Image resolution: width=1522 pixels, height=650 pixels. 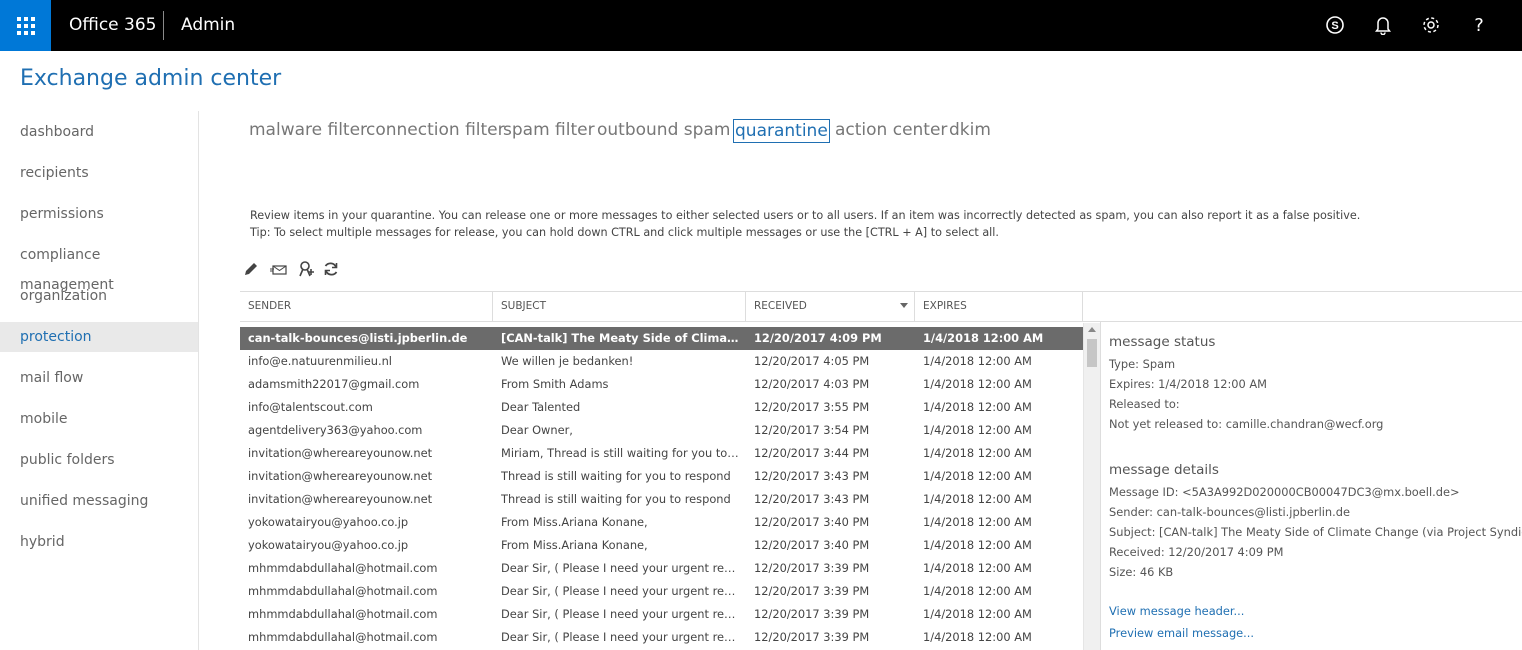 I want to click on cell-sender: adamsmith22017@gmail.com, so click(x=334, y=384).